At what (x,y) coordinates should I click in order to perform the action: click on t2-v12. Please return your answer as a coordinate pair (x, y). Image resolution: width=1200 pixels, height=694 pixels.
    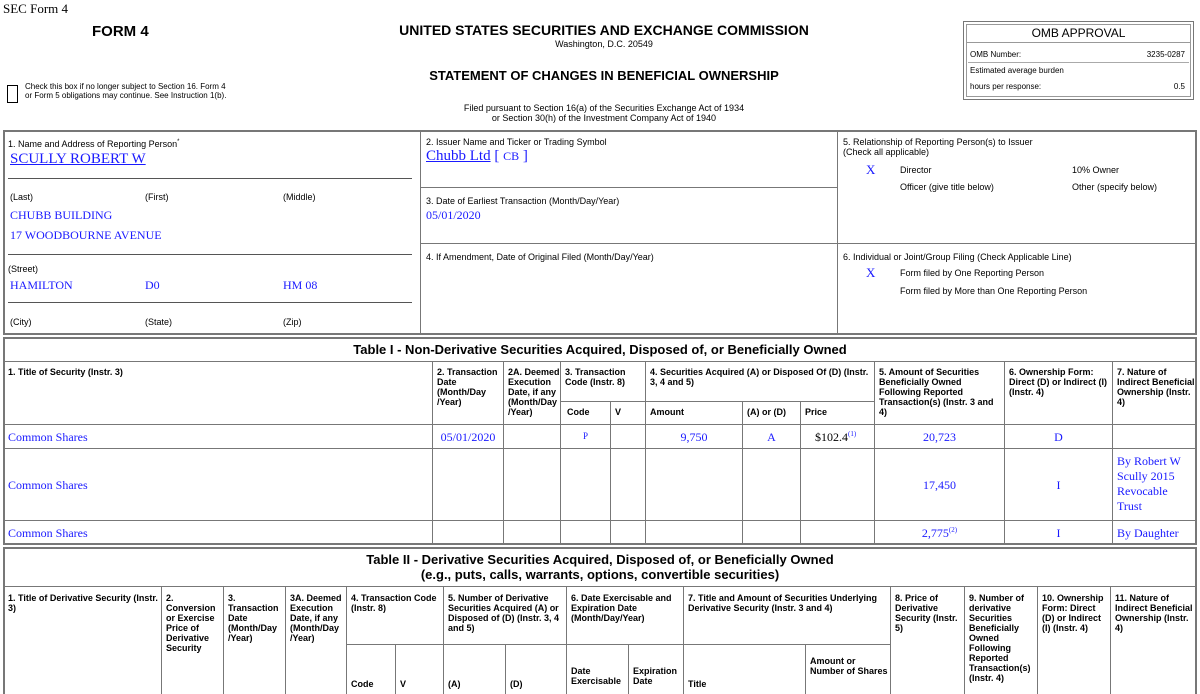
    Looking at the image, I should click on (890, 640).